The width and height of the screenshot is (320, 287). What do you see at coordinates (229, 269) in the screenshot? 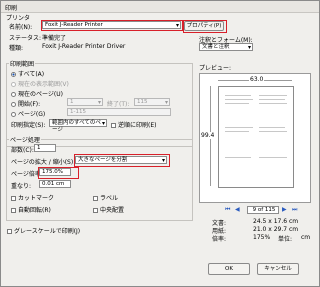
I see `ok-button: OK` at bounding box center [229, 269].